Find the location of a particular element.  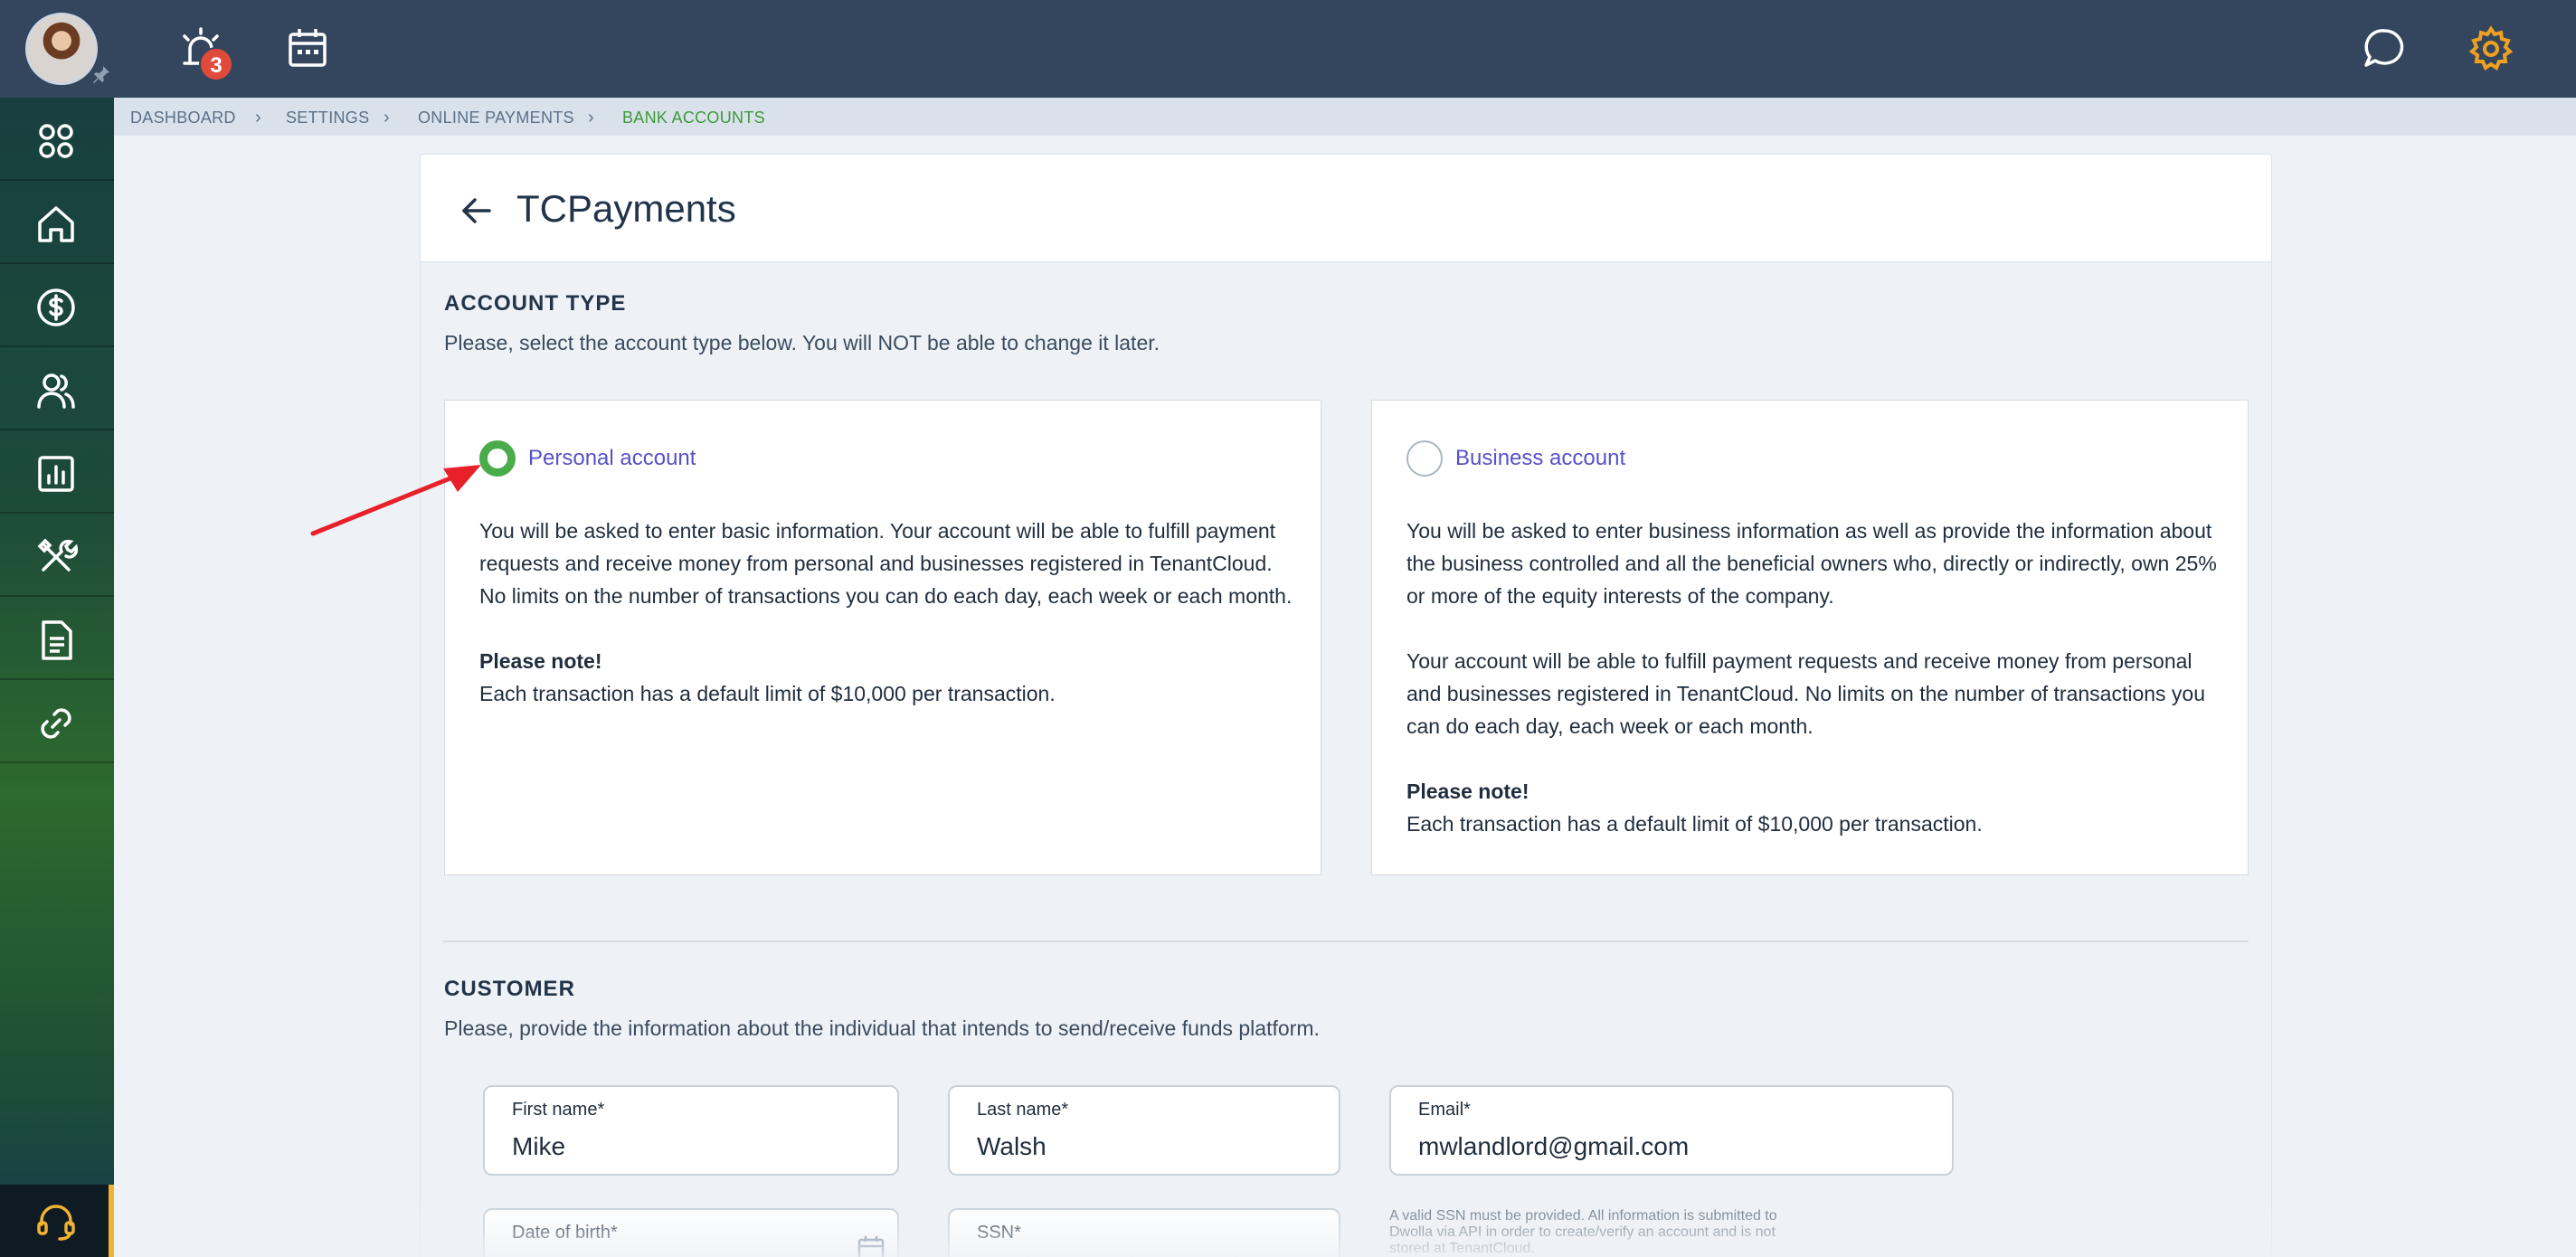

first-name-field: First name* Mike is located at coordinates (691, 1130).